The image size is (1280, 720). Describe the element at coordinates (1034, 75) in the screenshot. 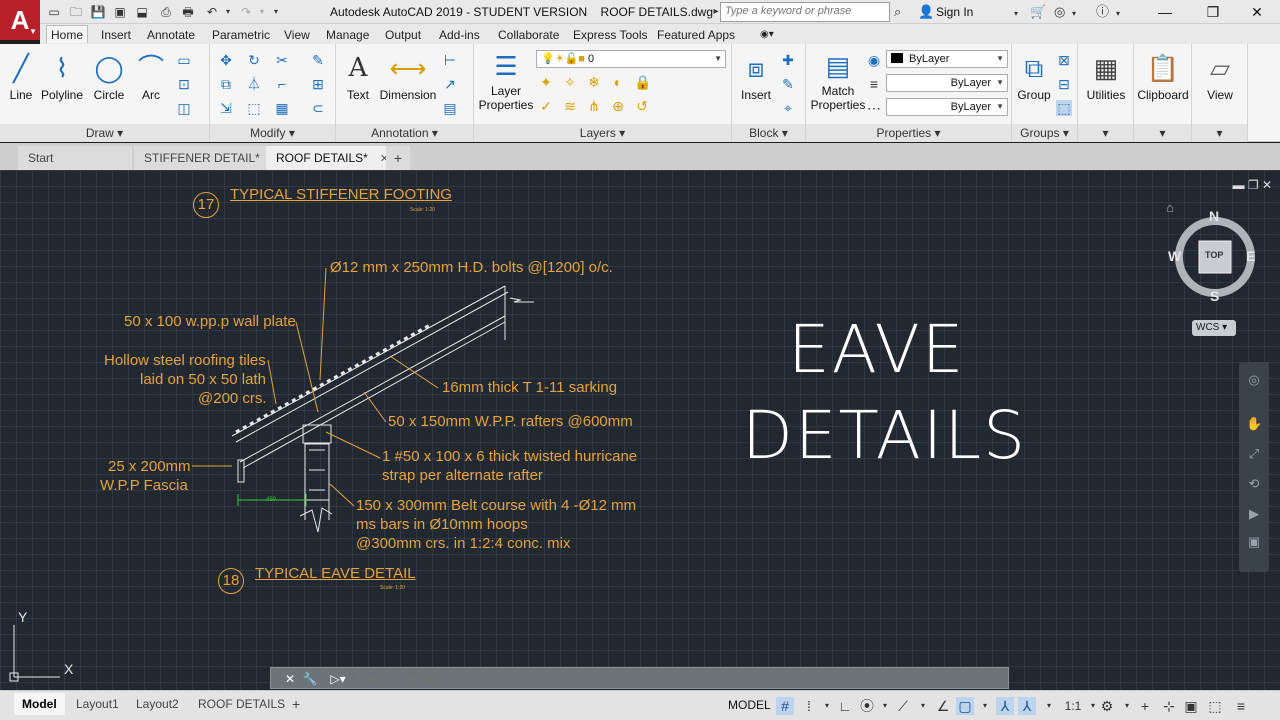

I see `group-tool: ⧉ Group` at that location.